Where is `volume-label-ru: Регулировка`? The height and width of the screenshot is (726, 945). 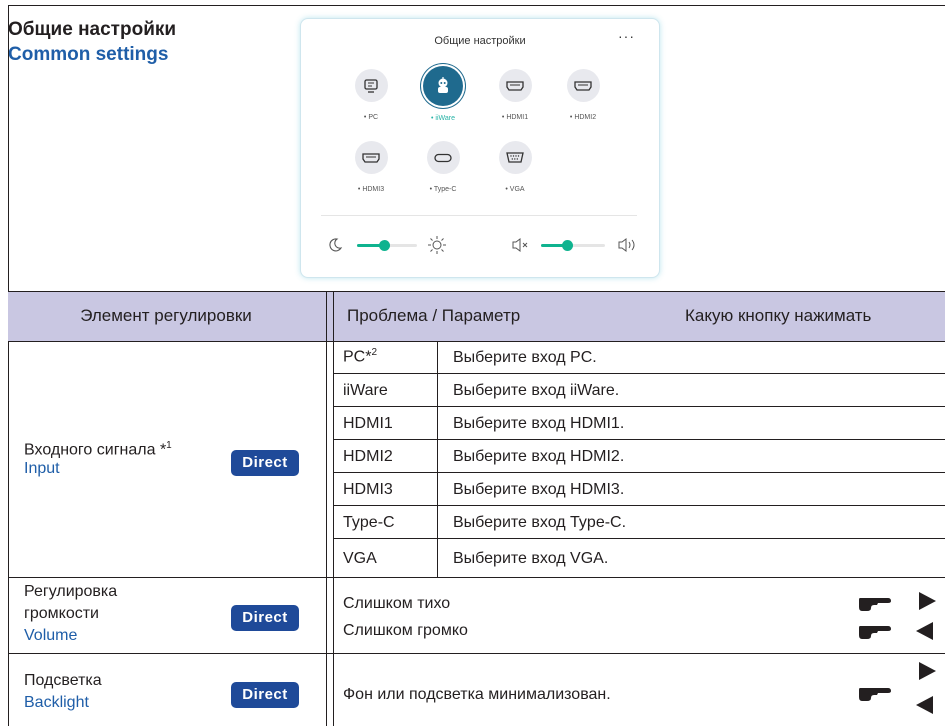
volume-label-ru: Регулировка is located at coordinates (71, 591).